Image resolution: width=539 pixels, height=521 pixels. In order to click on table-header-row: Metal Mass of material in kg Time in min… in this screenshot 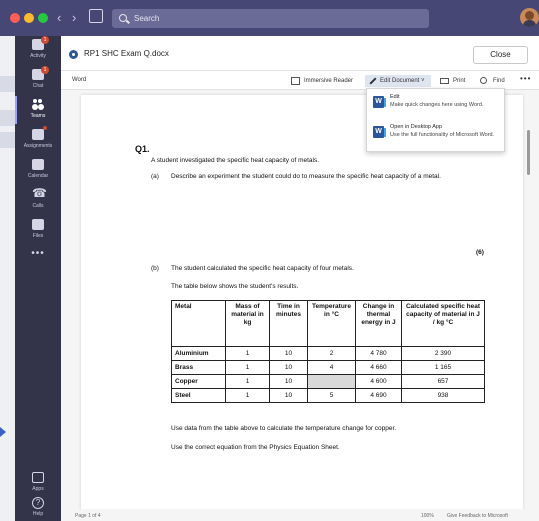, I will do `click(328, 323)`.